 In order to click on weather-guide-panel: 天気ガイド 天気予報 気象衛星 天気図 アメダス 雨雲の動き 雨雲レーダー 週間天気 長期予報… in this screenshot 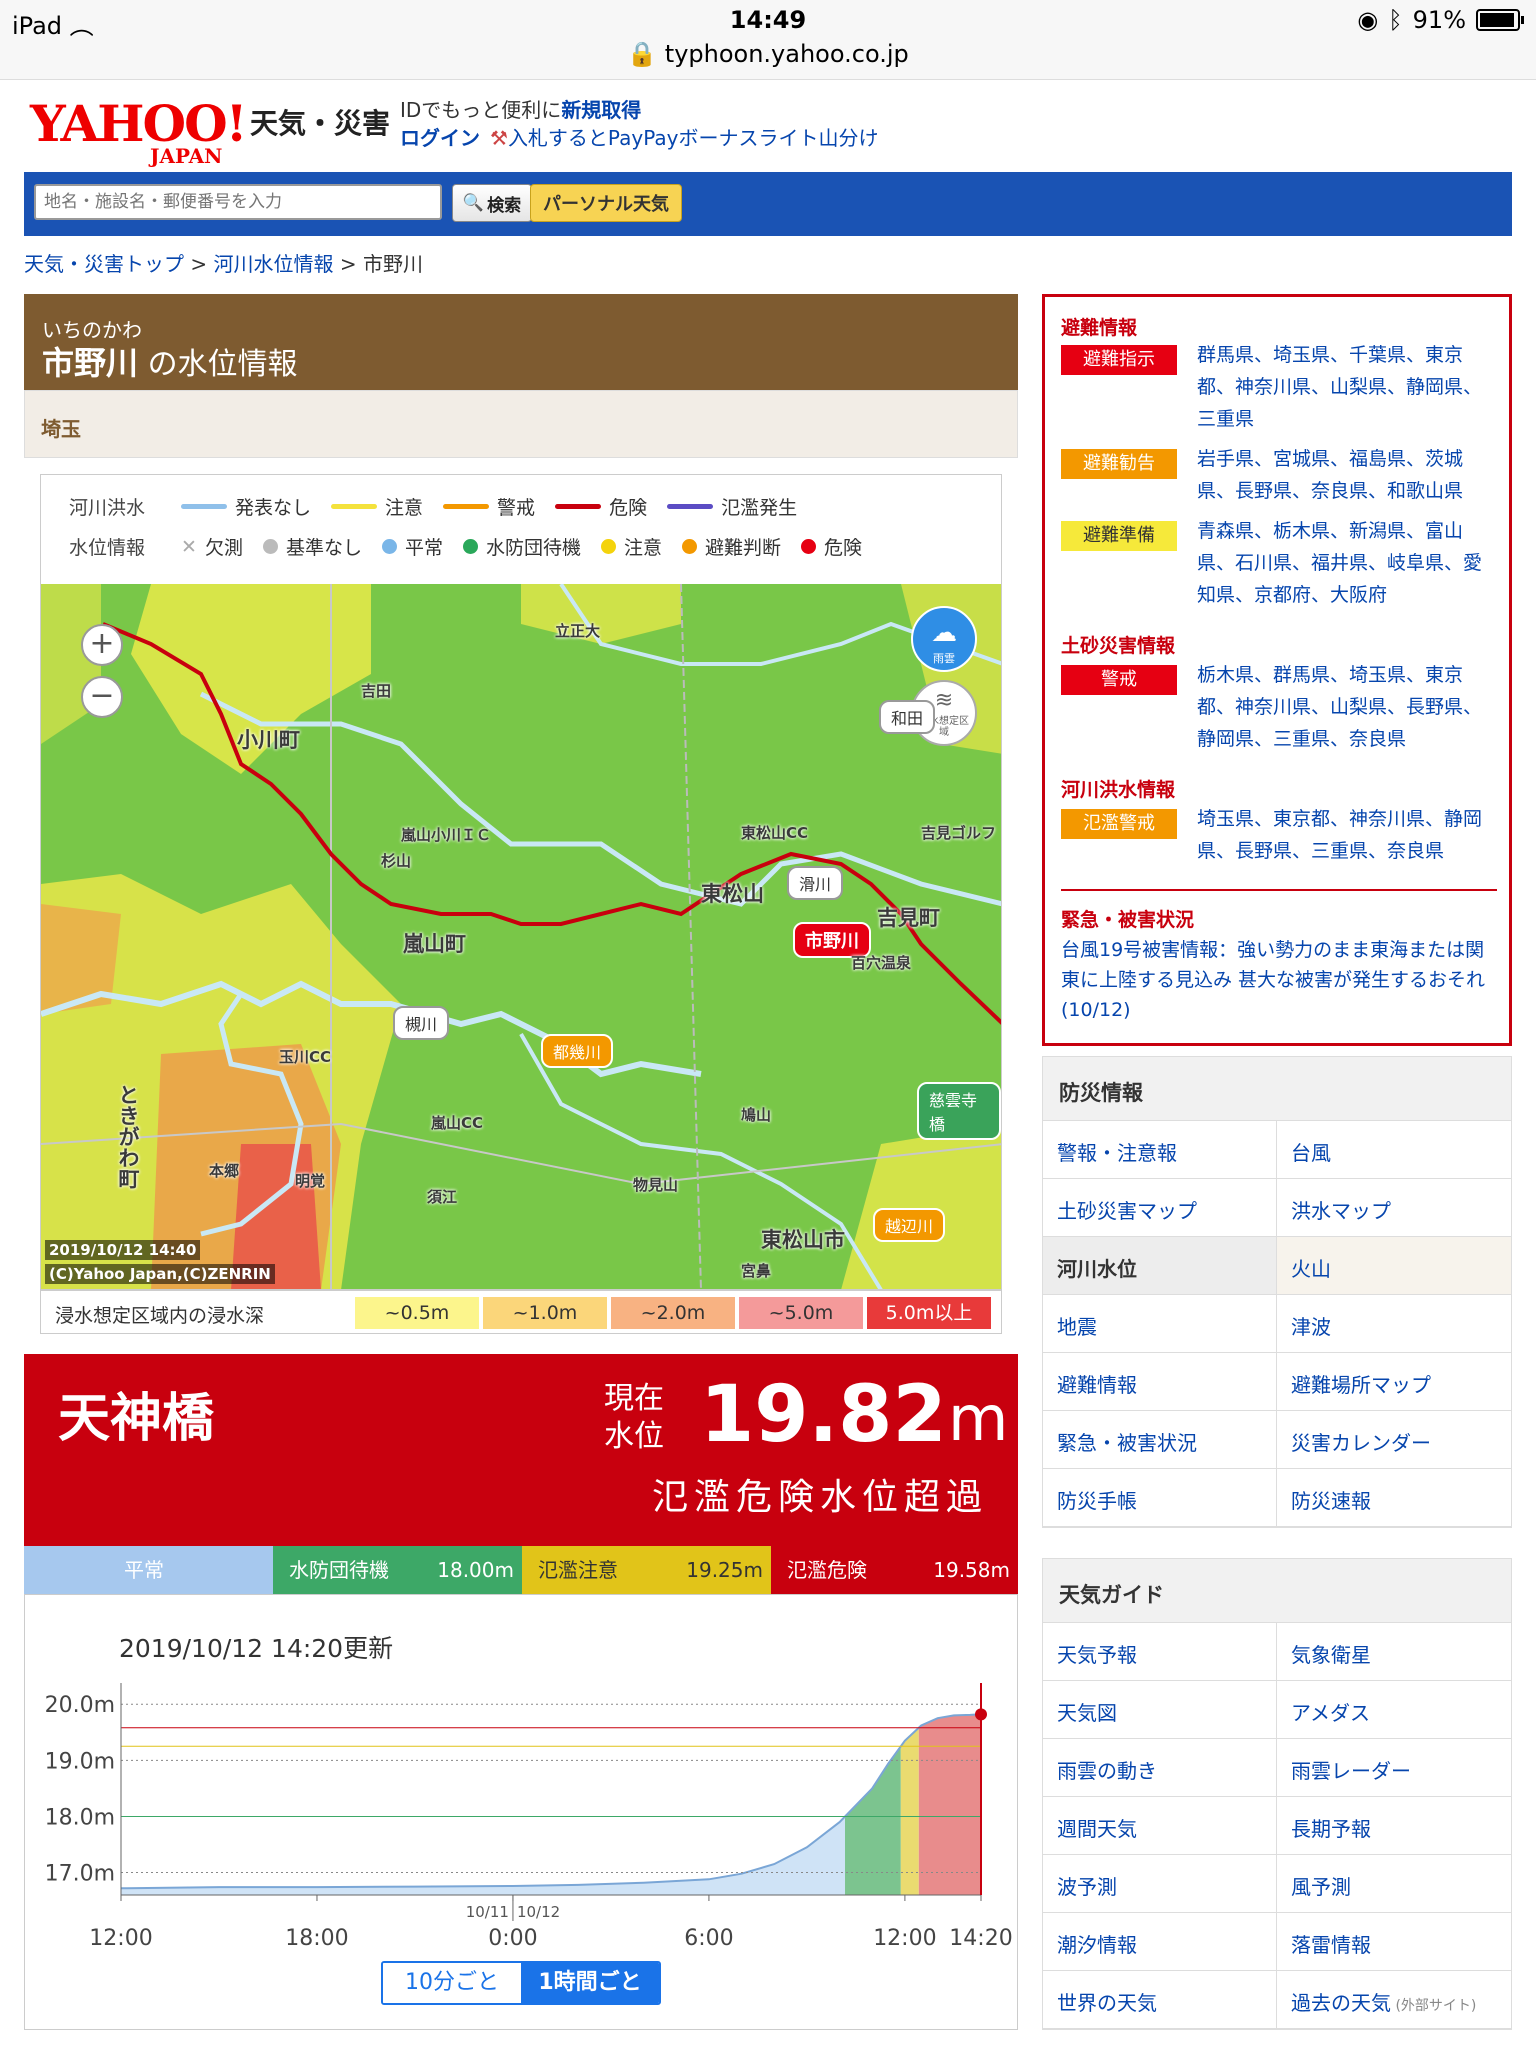, I will do `click(1277, 1794)`.